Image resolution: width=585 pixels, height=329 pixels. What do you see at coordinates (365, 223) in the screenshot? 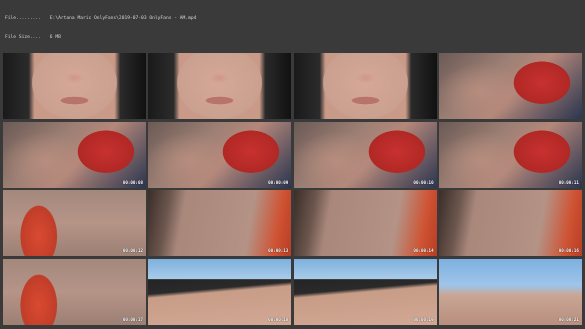
I see `video-thumbnail: 00:00:14` at bounding box center [365, 223].